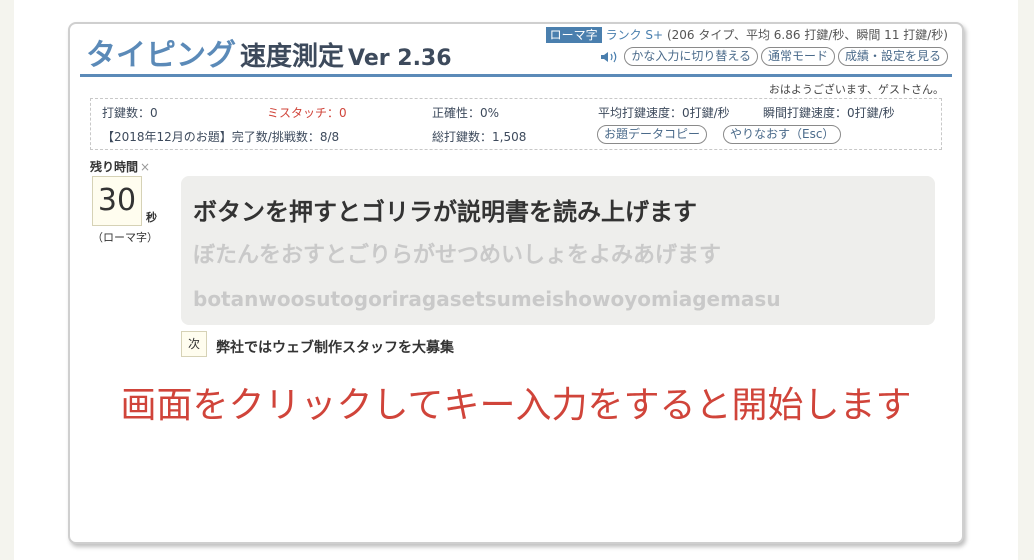 The height and width of the screenshot is (560, 1034). Describe the element at coordinates (516, 402) in the screenshot. I see `start-message: 画面をクリックしてキー入力をすると開始します` at that location.